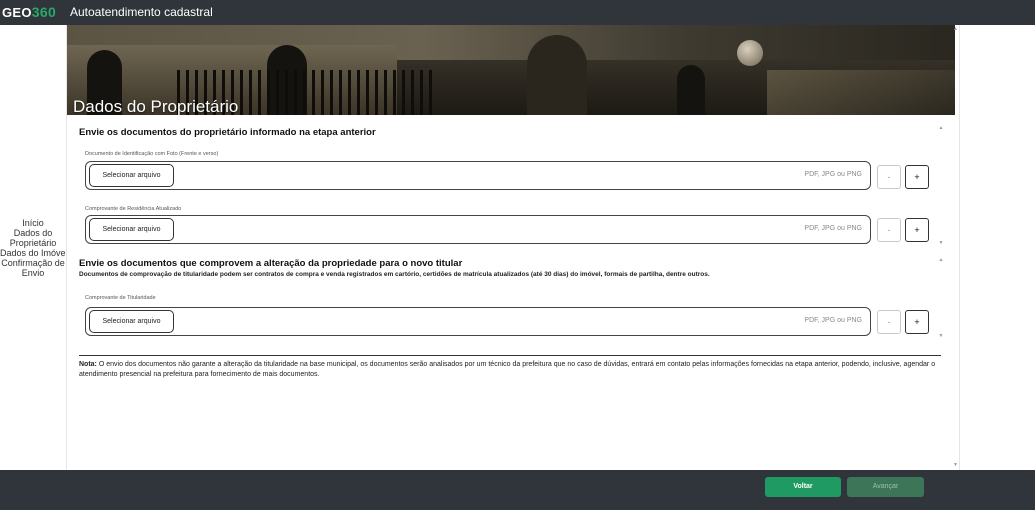 This screenshot has height=510, width=1035. Describe the element at coordinates (156, 106) in the screenshot. I see `page-title: Dados do Proprietário` at that location.